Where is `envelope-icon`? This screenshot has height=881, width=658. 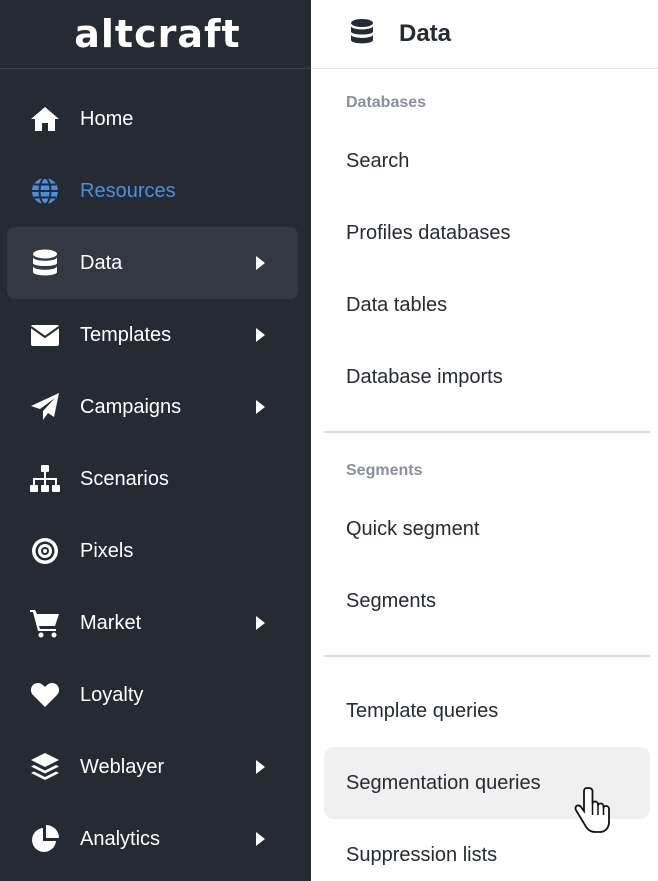
envelope-icon is located at coordinates (45, 335).